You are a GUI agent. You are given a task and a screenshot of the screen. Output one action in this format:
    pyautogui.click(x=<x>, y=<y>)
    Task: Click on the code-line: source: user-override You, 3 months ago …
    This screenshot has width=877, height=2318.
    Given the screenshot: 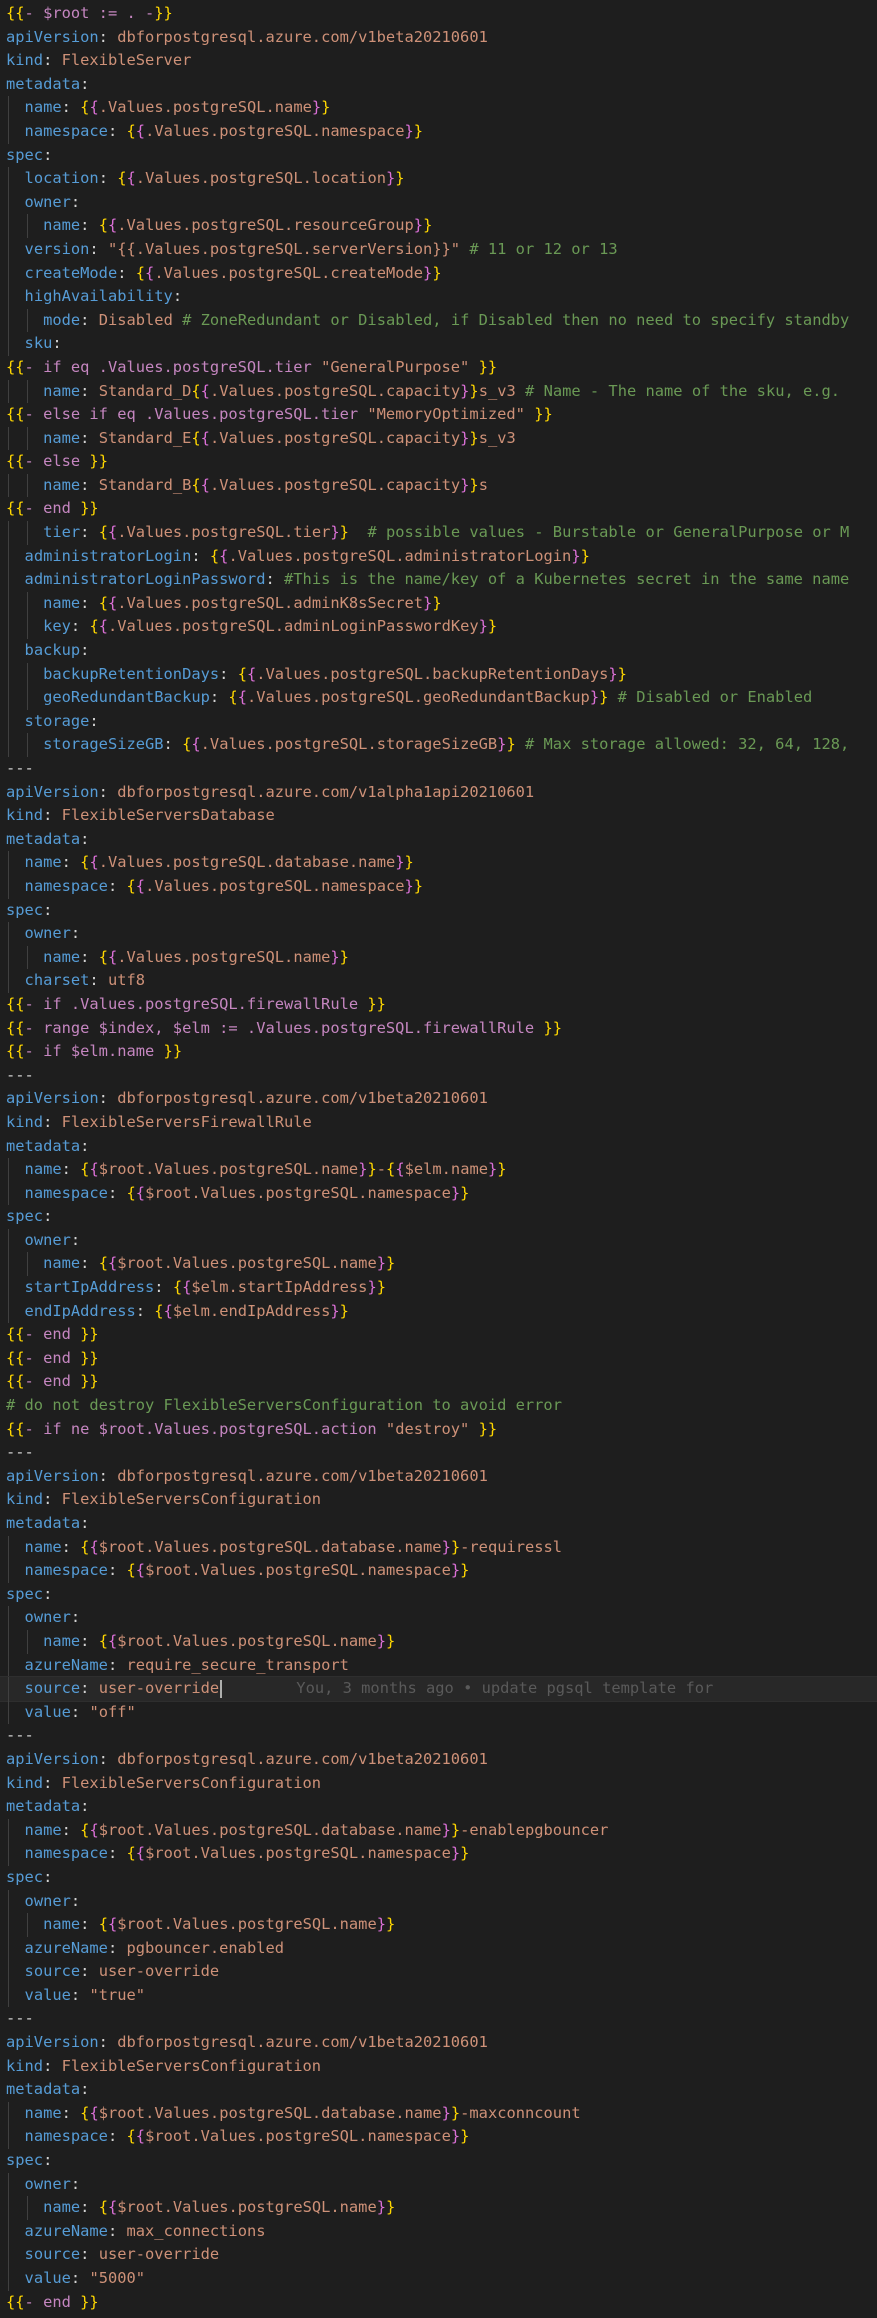 What is the action you would take?
    pyautogui.click(x=438, y=1689)
    